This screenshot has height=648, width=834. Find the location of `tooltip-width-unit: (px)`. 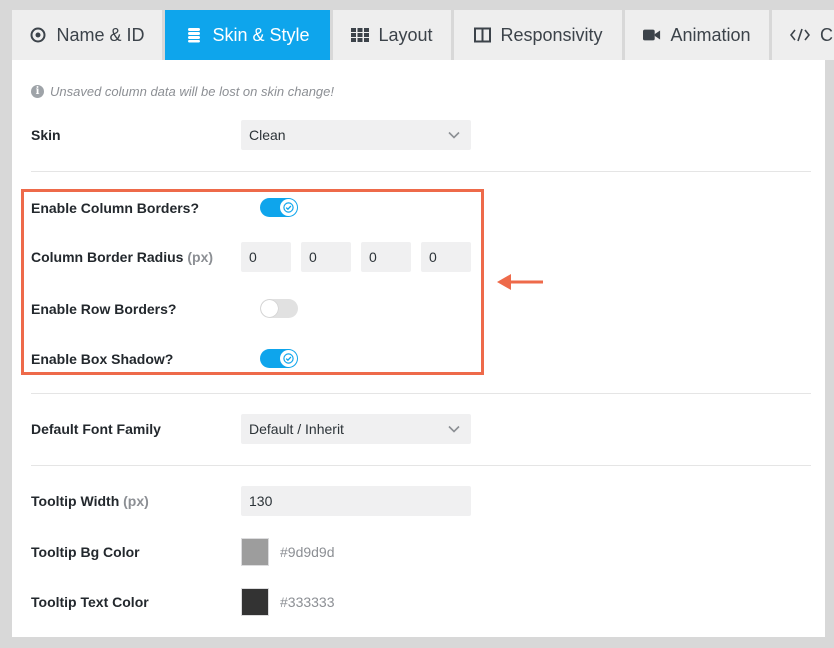

tooltip-width-unit: (px) is located at coordinates (136, 501).